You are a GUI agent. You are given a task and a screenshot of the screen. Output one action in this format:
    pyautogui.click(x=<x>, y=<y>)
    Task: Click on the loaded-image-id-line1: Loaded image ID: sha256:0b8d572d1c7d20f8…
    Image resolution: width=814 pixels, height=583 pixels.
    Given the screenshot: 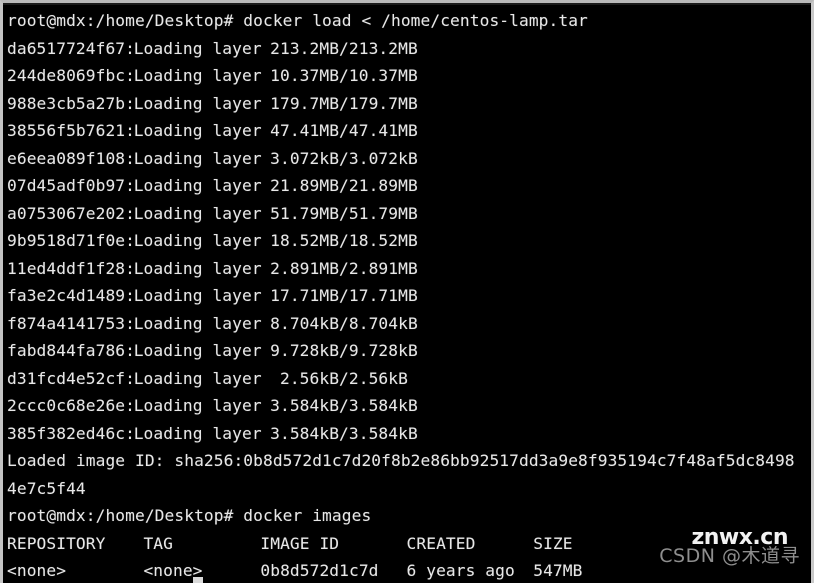 What is the action you would take?
    pyautogui.click(x=401, y=460)
    